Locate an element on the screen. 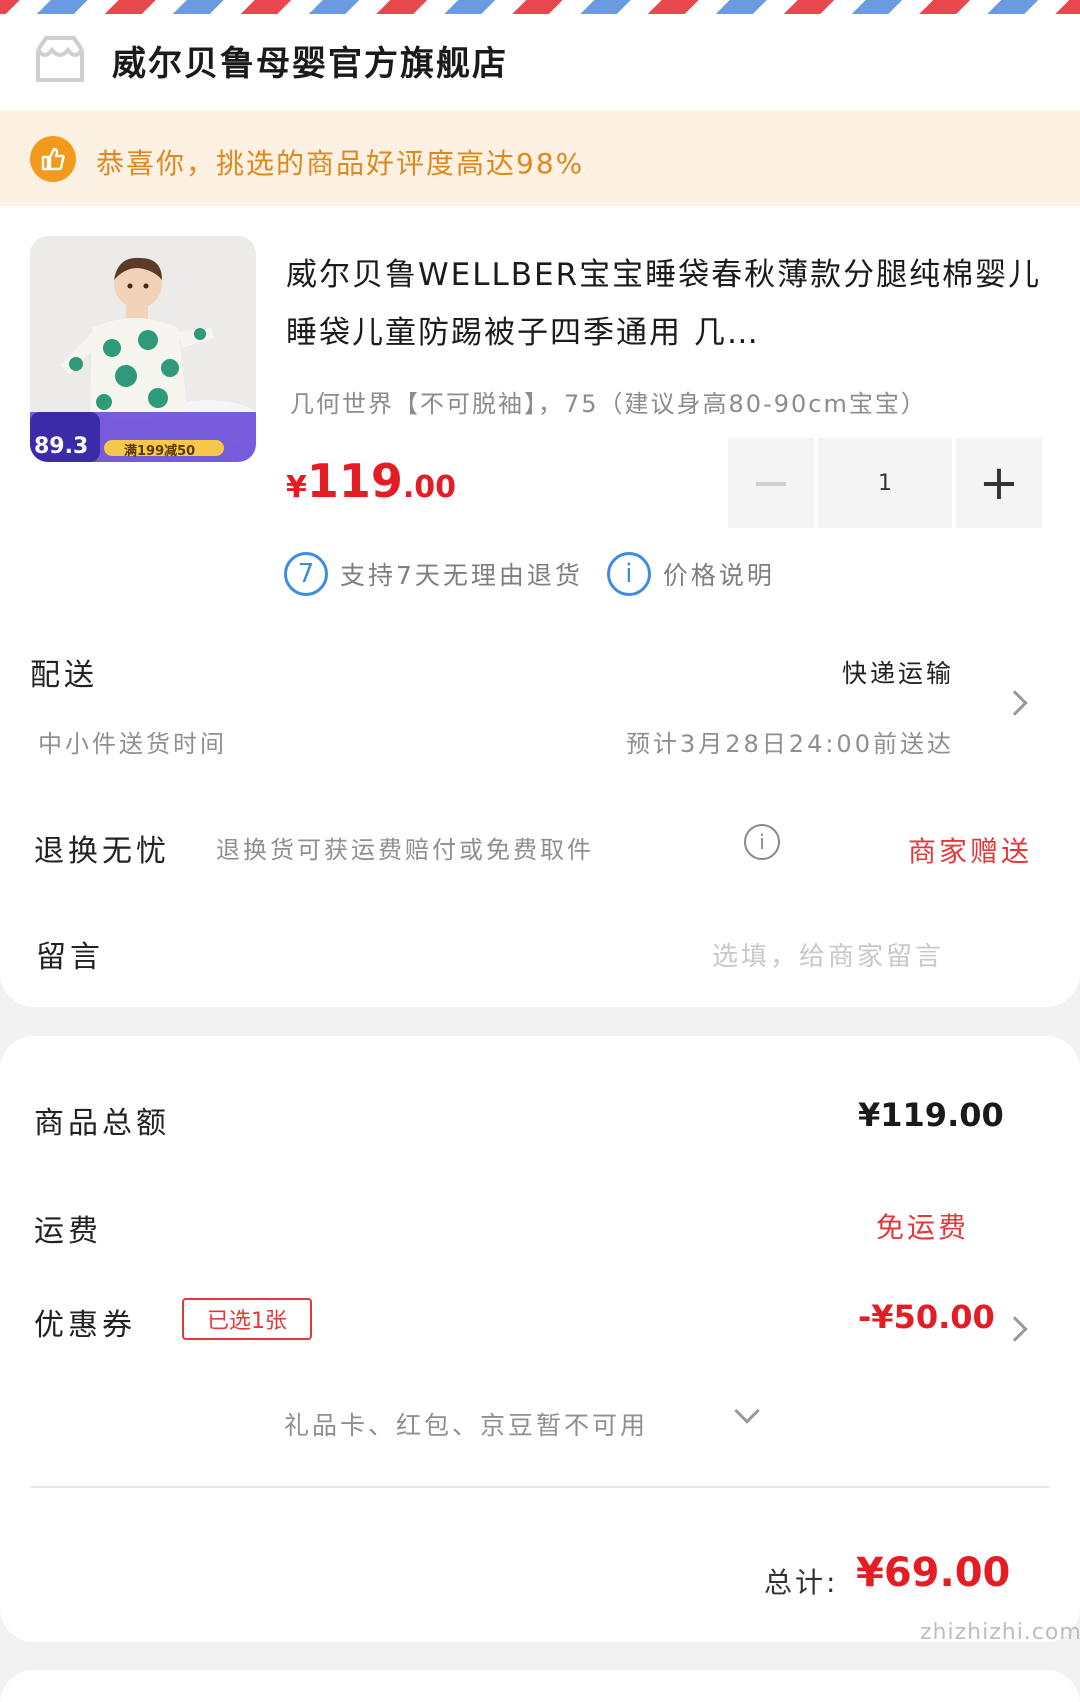 The height and width of the screenshot is (1702, 1080). delivery-sub-label: 中小件送货时间 is located at coordinates (132, 744).